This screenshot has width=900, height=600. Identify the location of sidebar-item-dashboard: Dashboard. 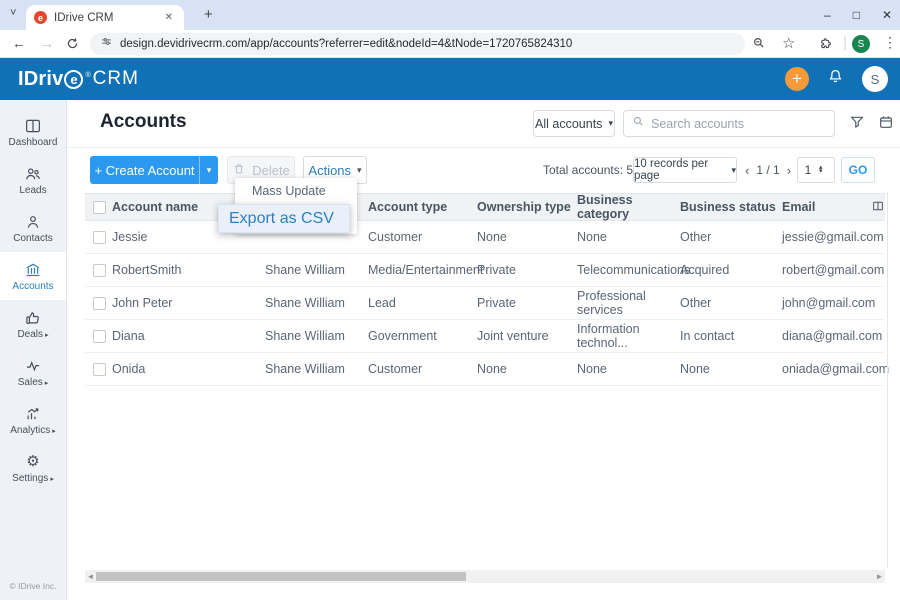
(33, 132).